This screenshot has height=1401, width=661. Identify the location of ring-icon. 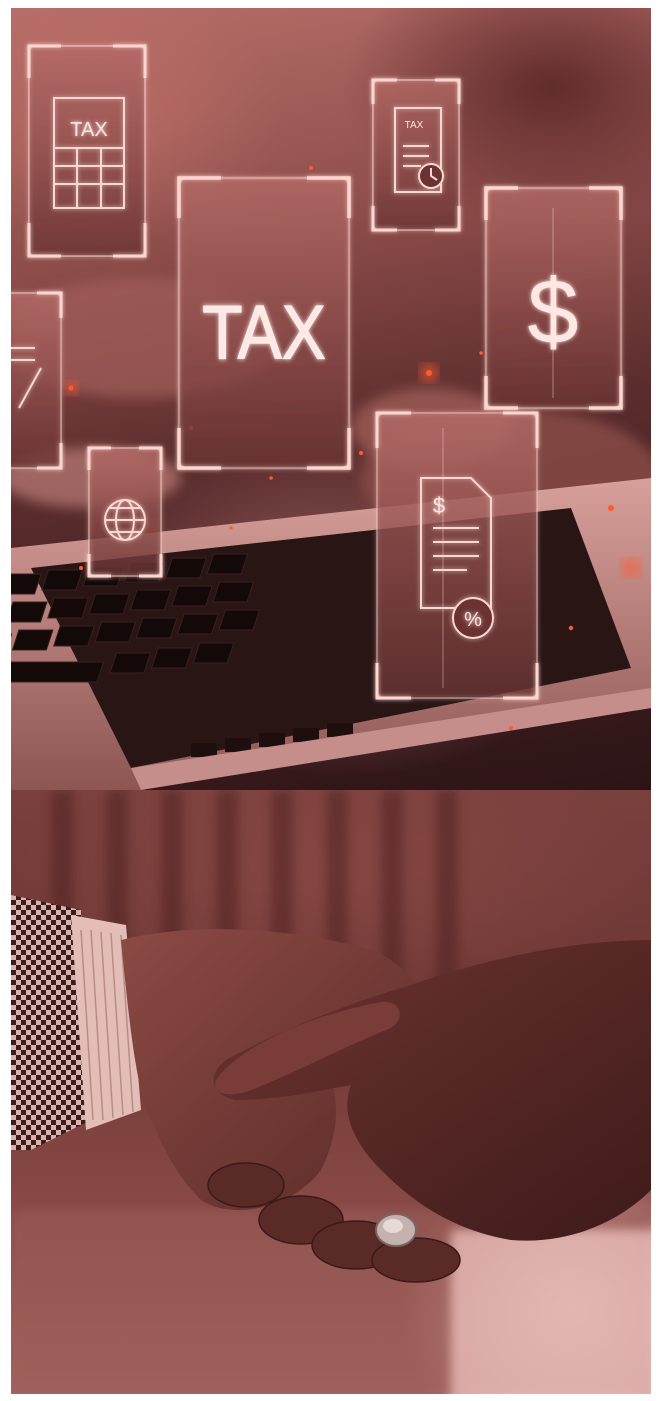
(396, 1230).